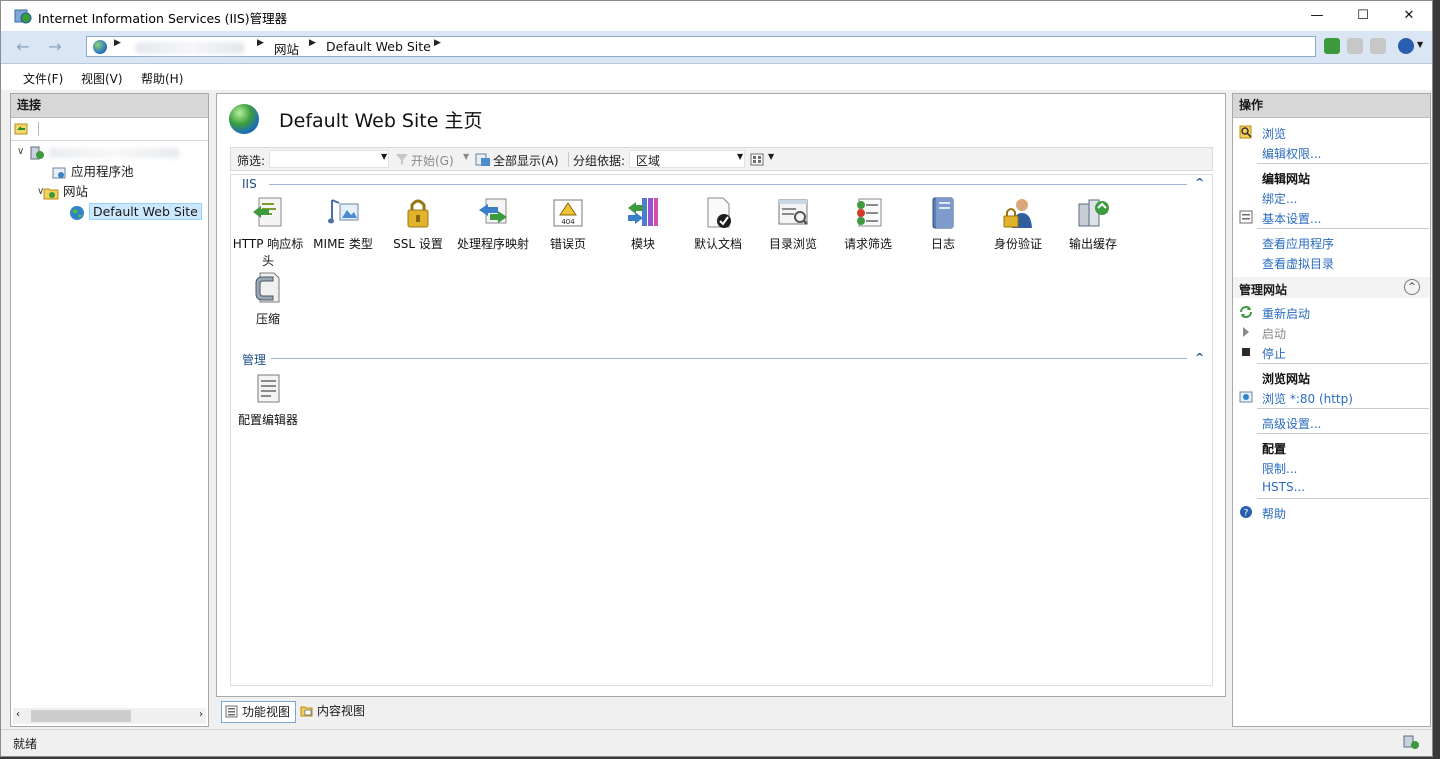  What do you see at coordinates (254, 360) in the screenshot?
I see `group-title-management: 管理` at bounding box center [254, 360].